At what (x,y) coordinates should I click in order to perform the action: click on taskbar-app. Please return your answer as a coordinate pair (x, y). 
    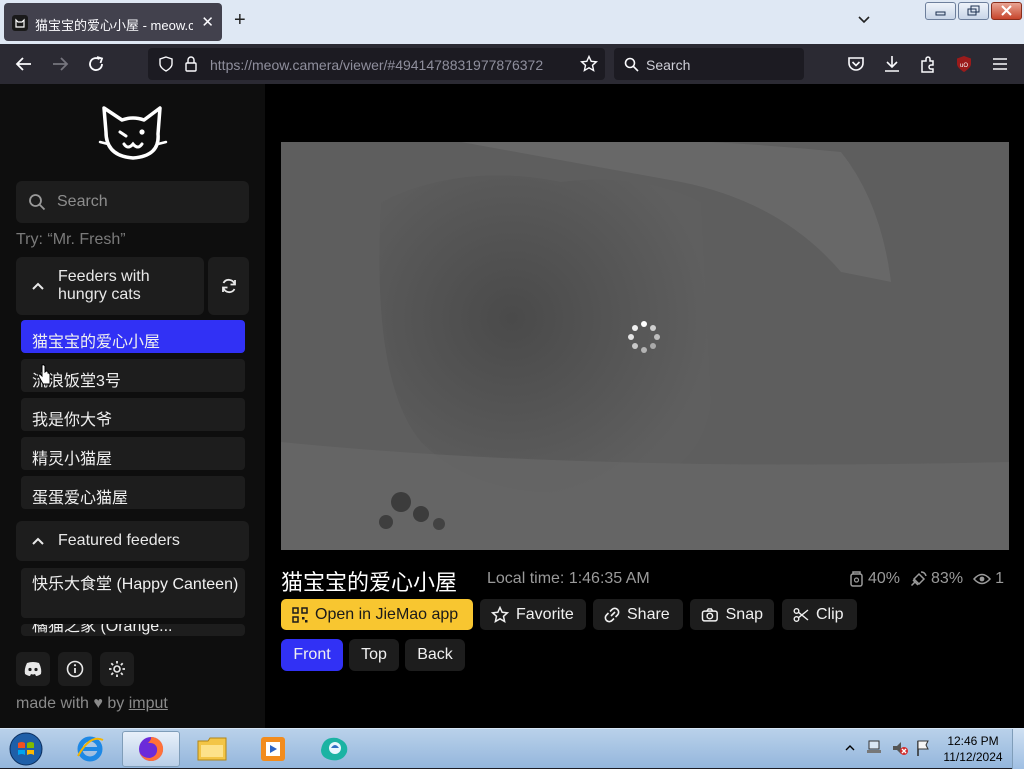
    Looking at the image, I should click on (334, 749).